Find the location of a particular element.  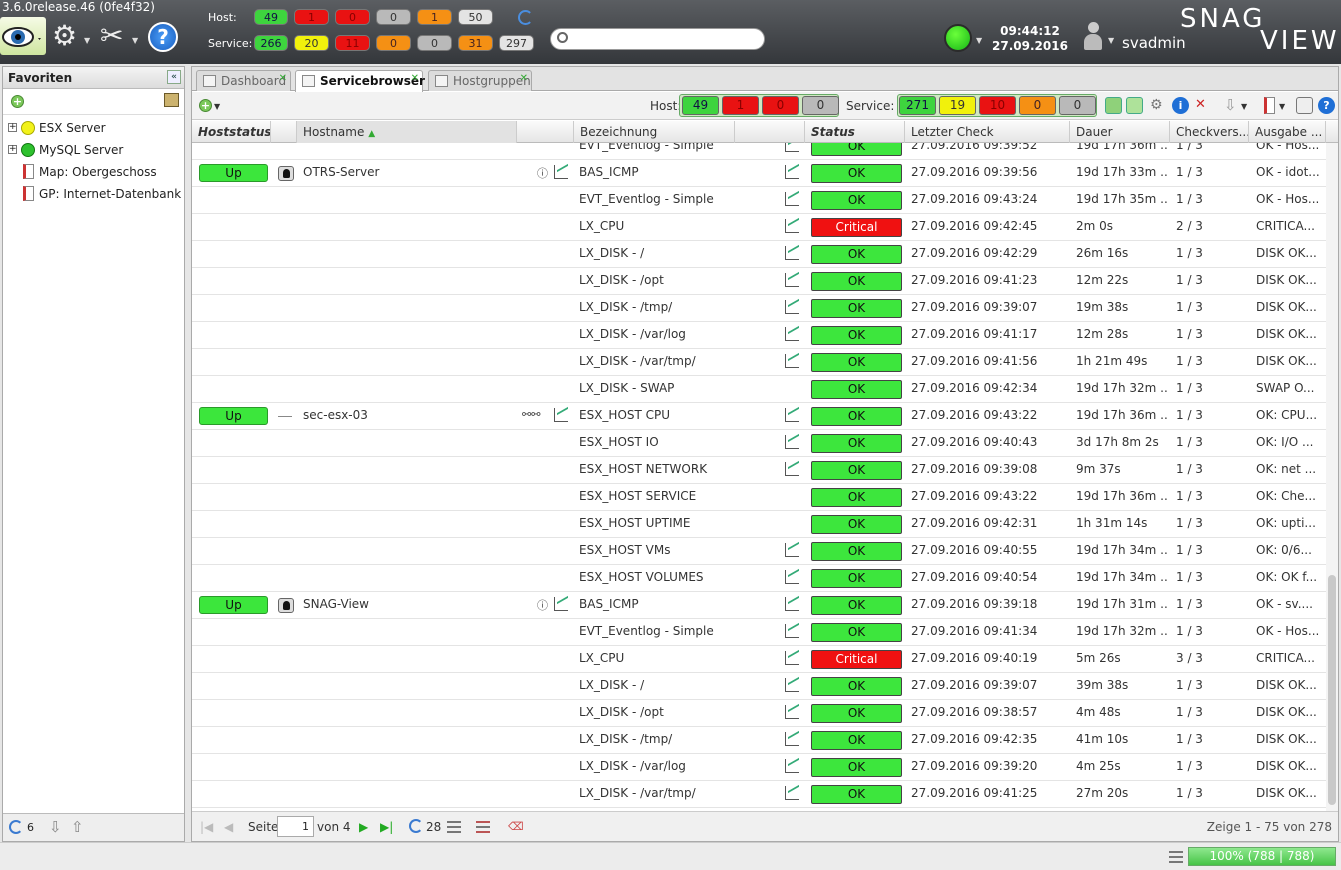

print-icon is located at coordinates (1304, 105).